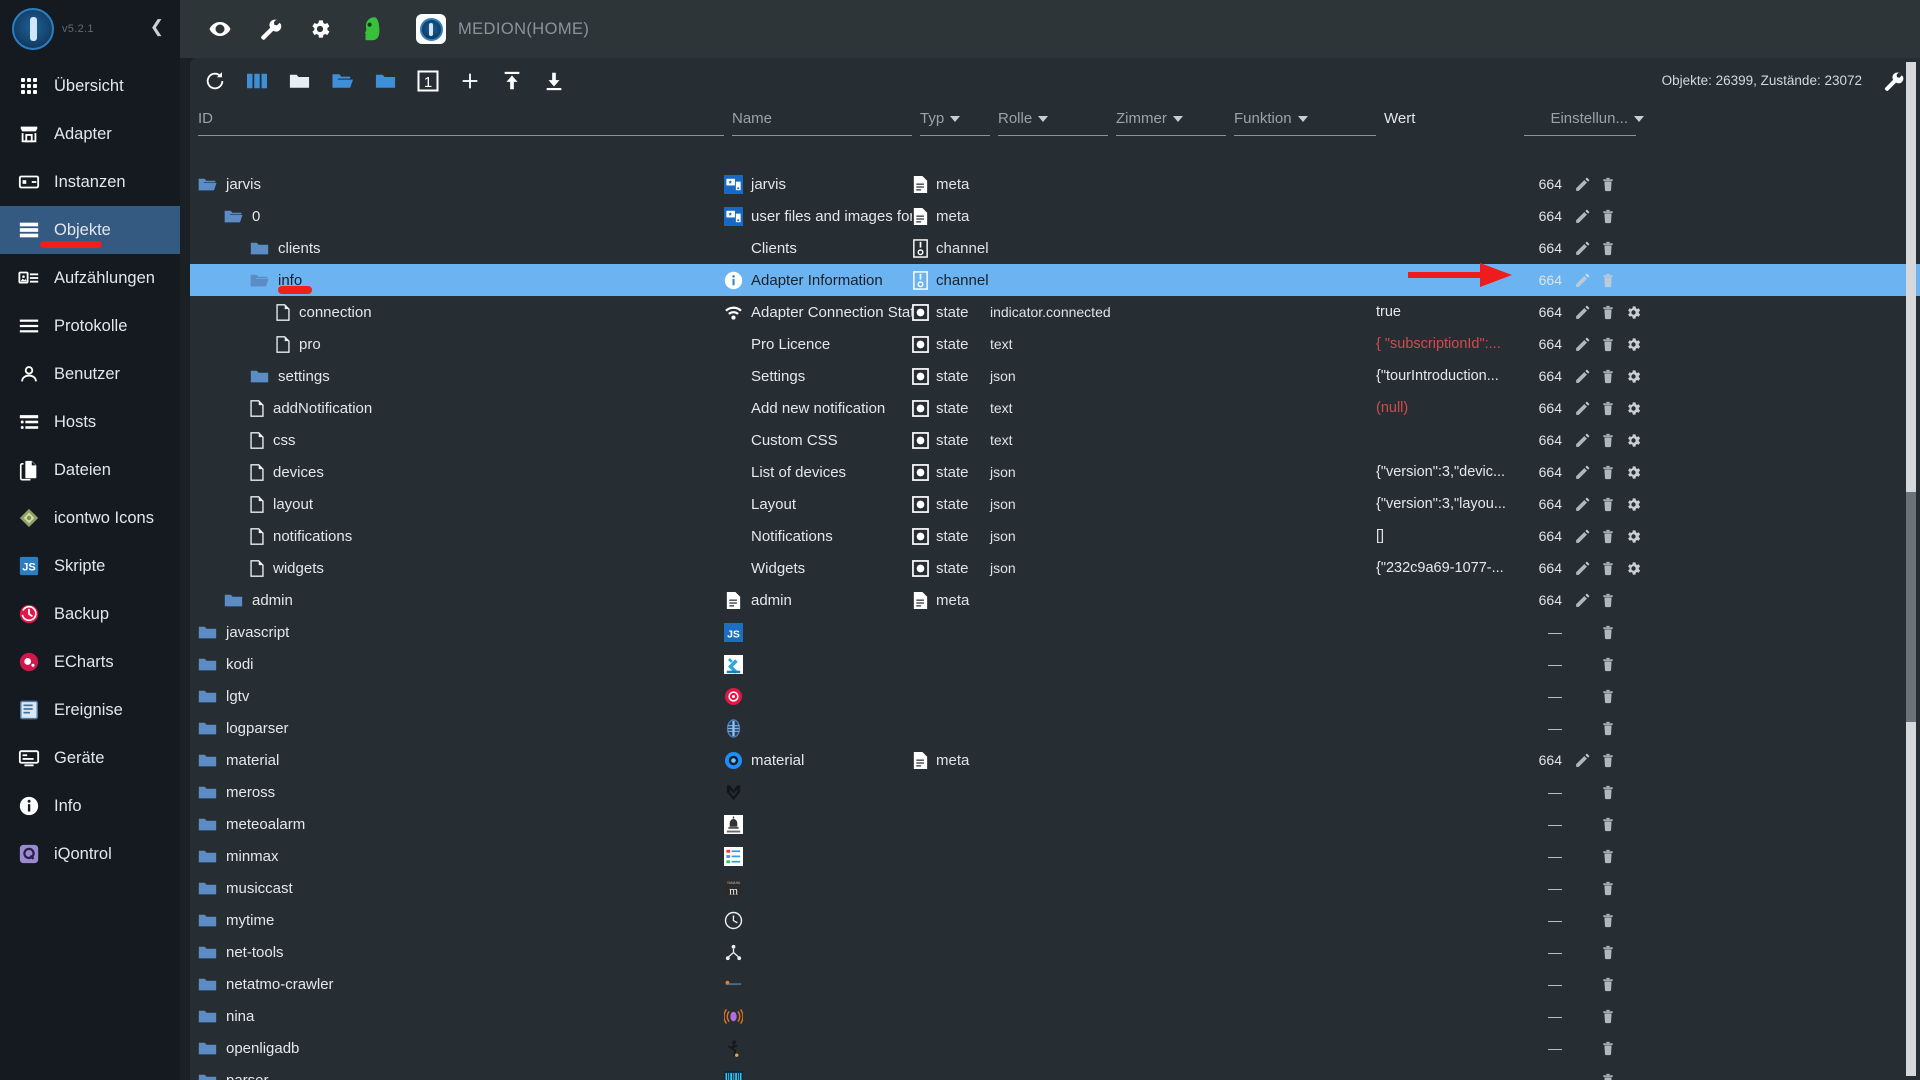  I want to click on scrollbar-thumb, so click(1911, 607).